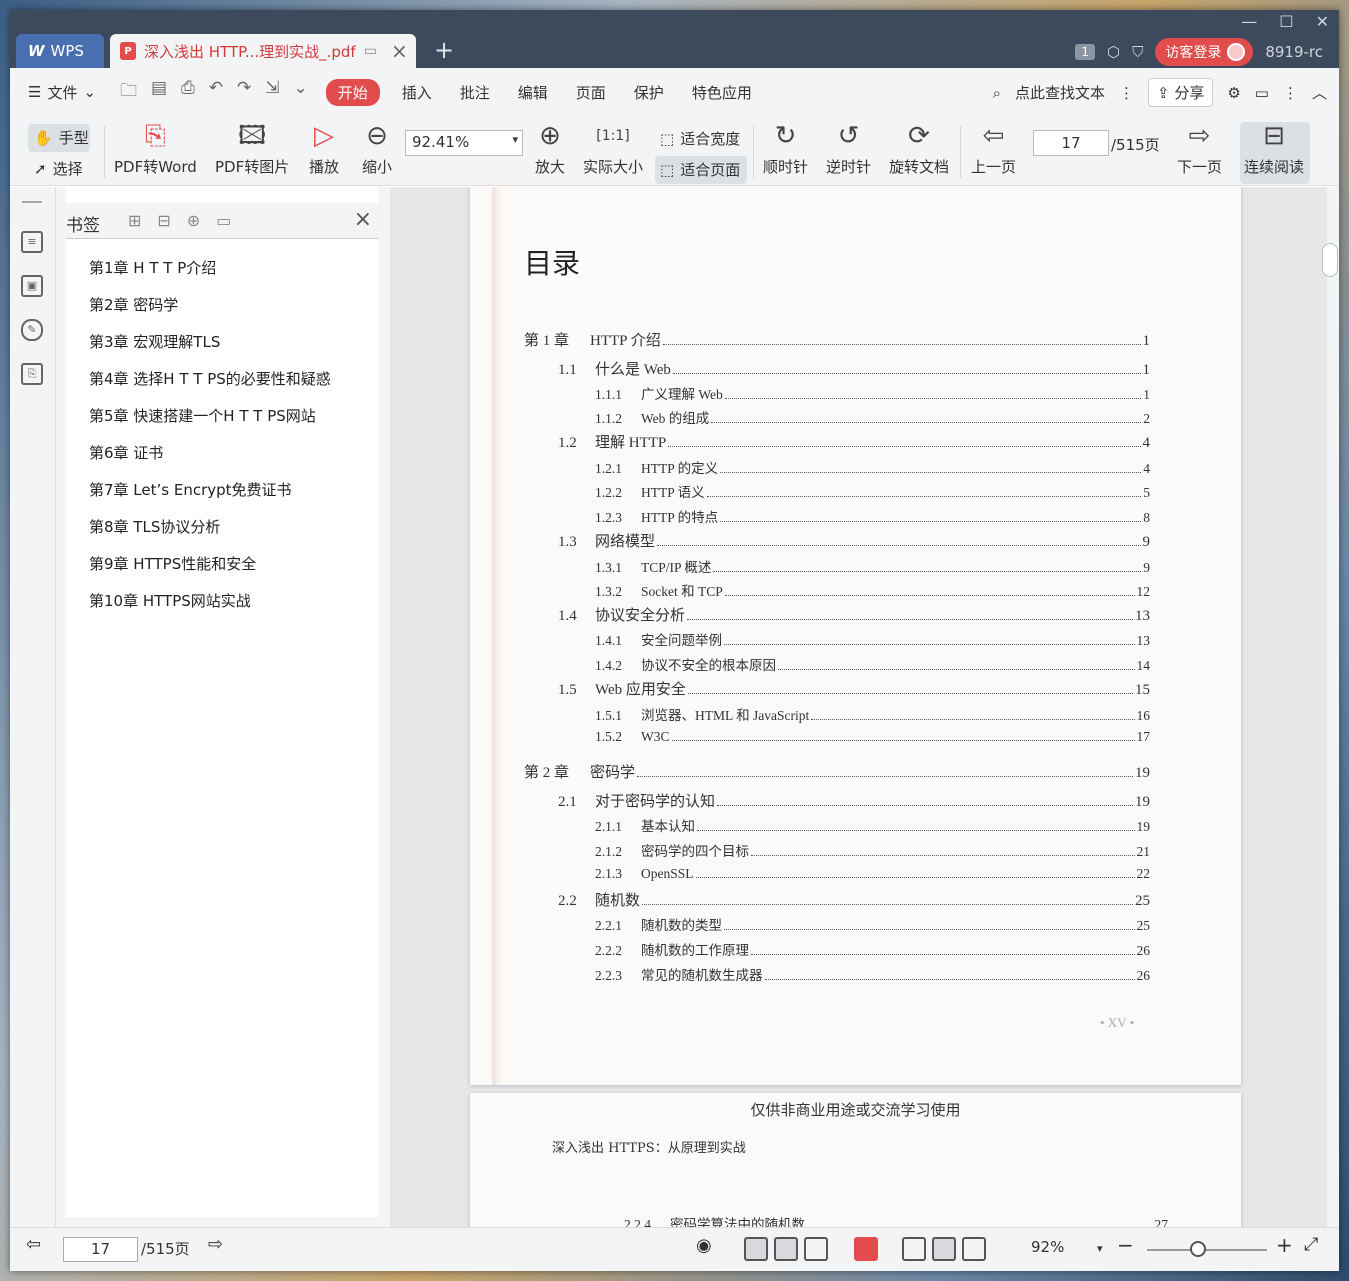  I want to click on toc-entry: 1.2 理解 HTTP 4, so click(854, 441).